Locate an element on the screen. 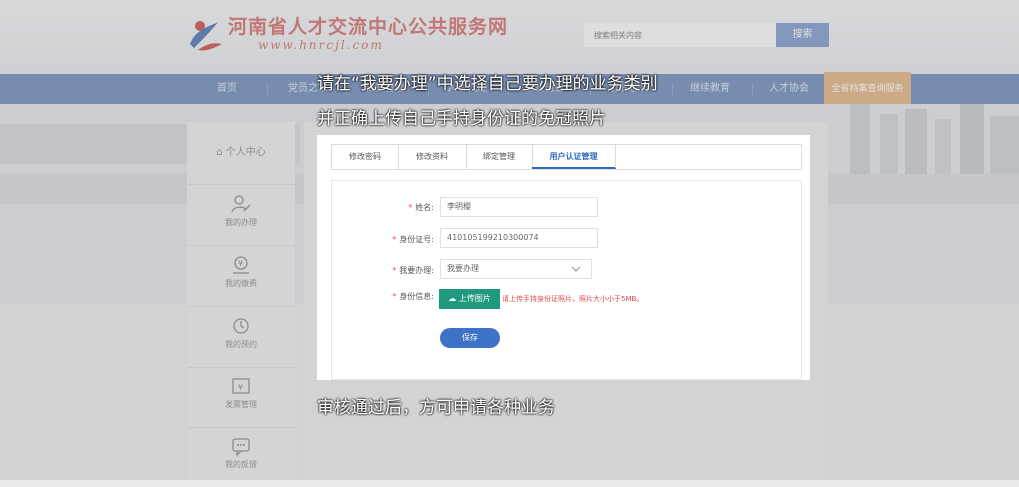  tutorial-caption: 审核通过后，方可申请各种业务 is located at coordinates (436, 408).